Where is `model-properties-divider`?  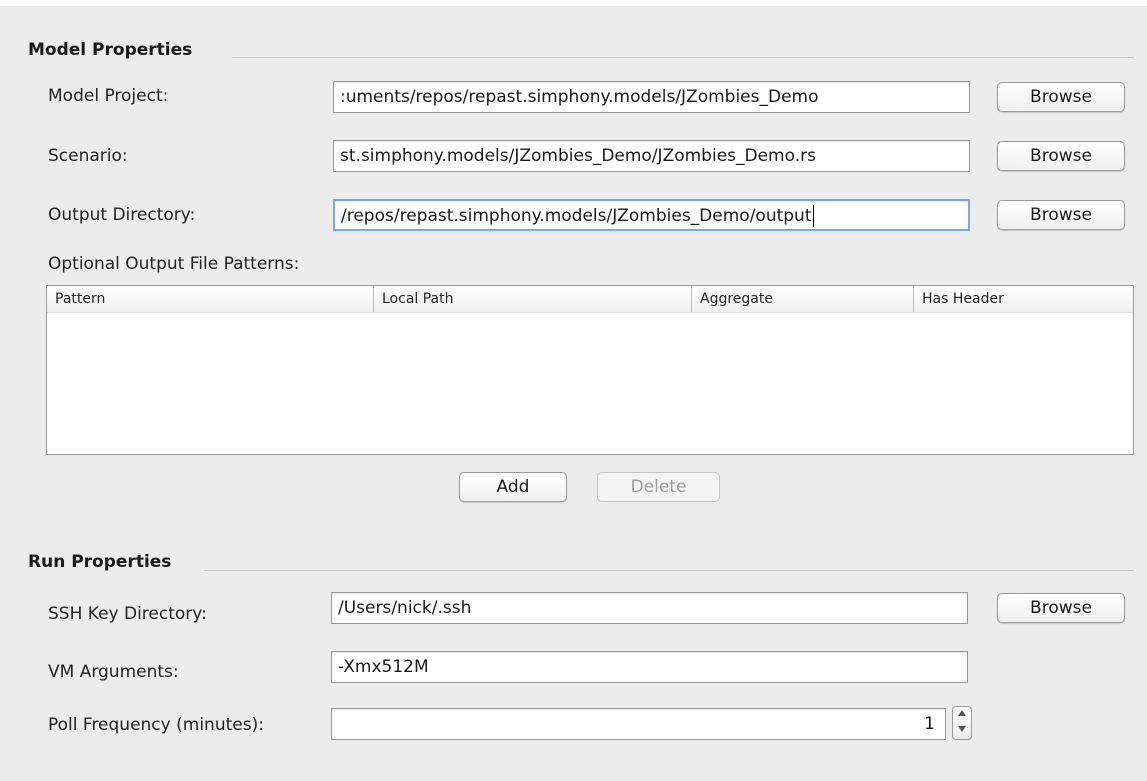 model-properties-divider is located at coordinates (683, 57).